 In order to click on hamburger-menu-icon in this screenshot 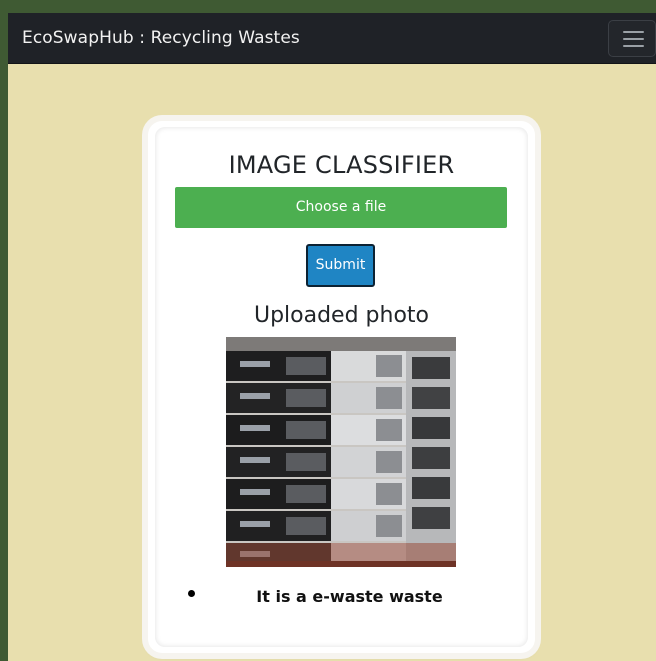, I will do `click(633, 32)`.